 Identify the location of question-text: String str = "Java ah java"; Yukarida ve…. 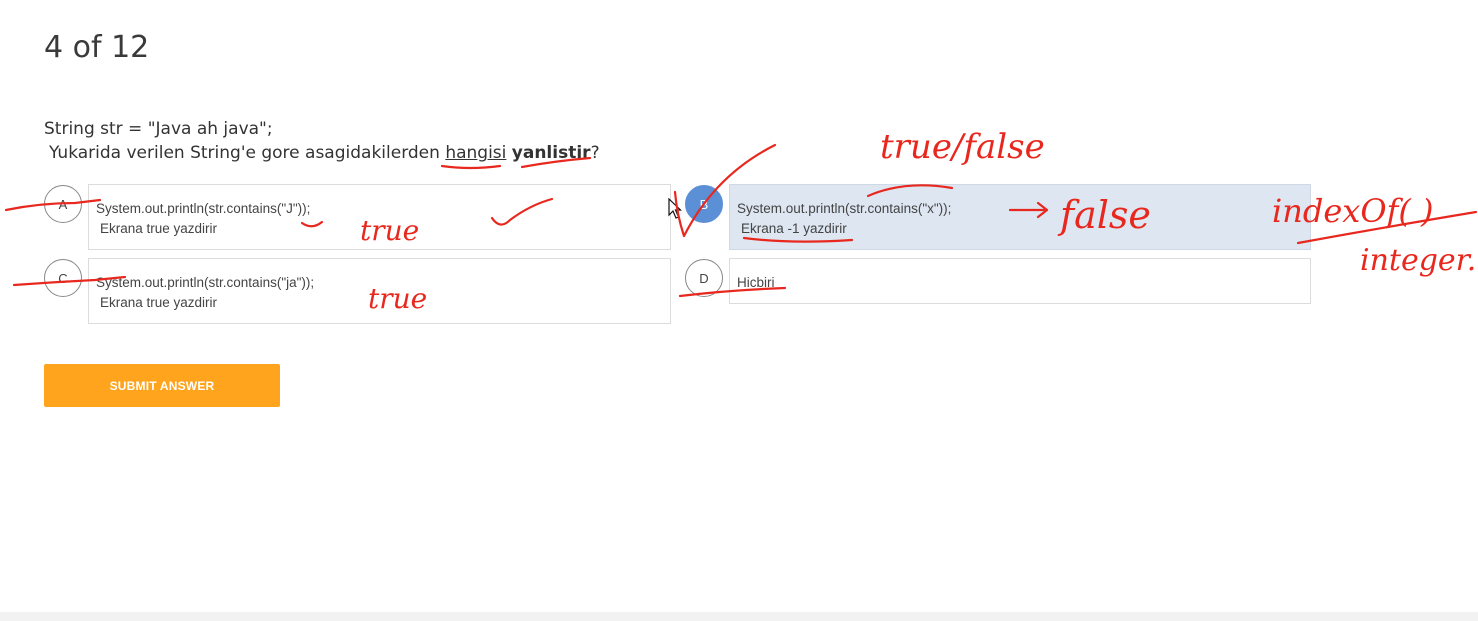
(322, 141).